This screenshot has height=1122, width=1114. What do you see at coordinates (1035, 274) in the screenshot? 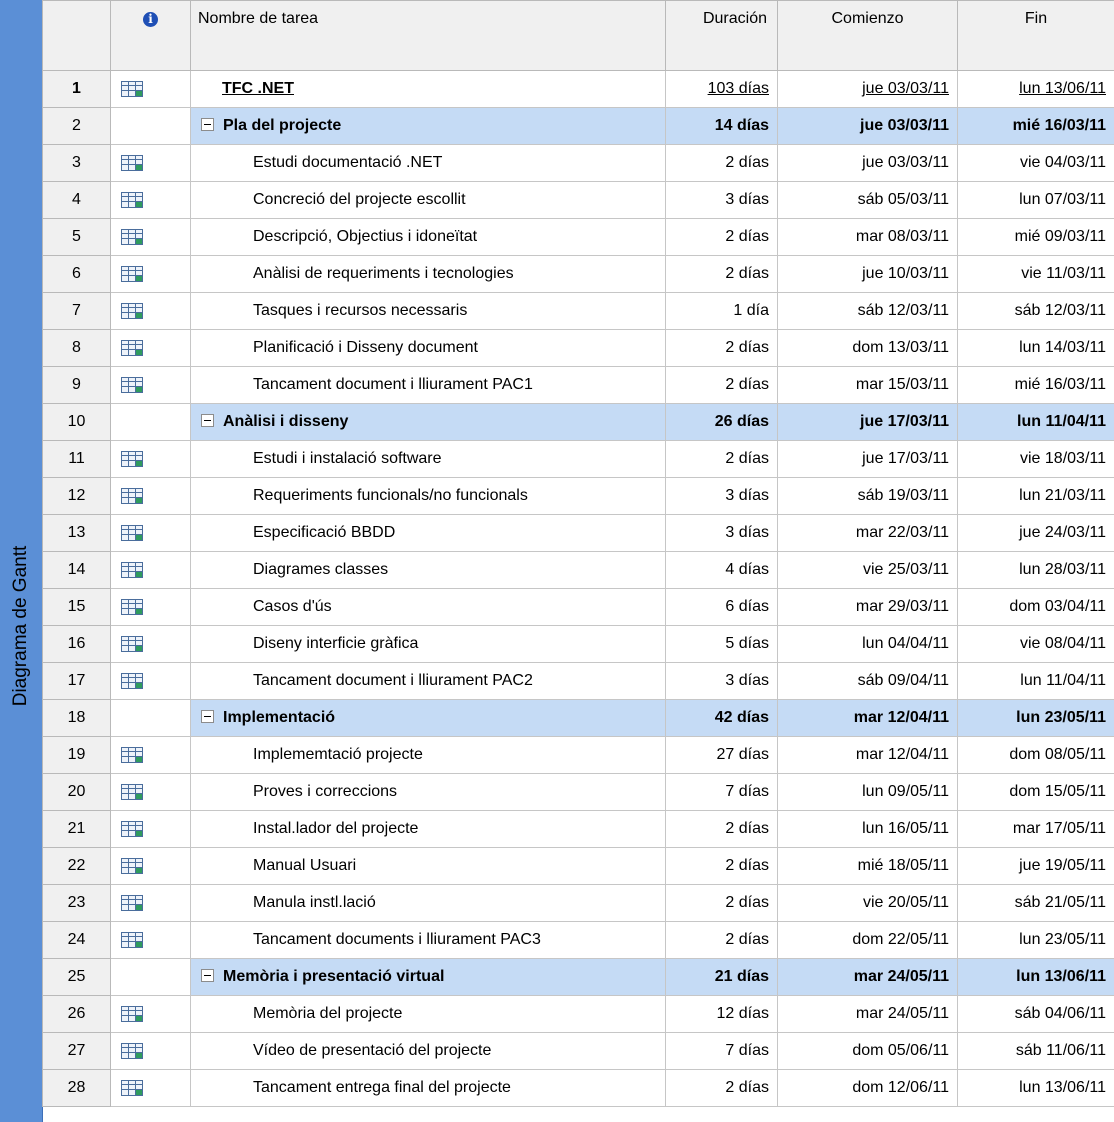
I see `finish-cell: vie 11/03/11` at bounding box center [1035, 274].